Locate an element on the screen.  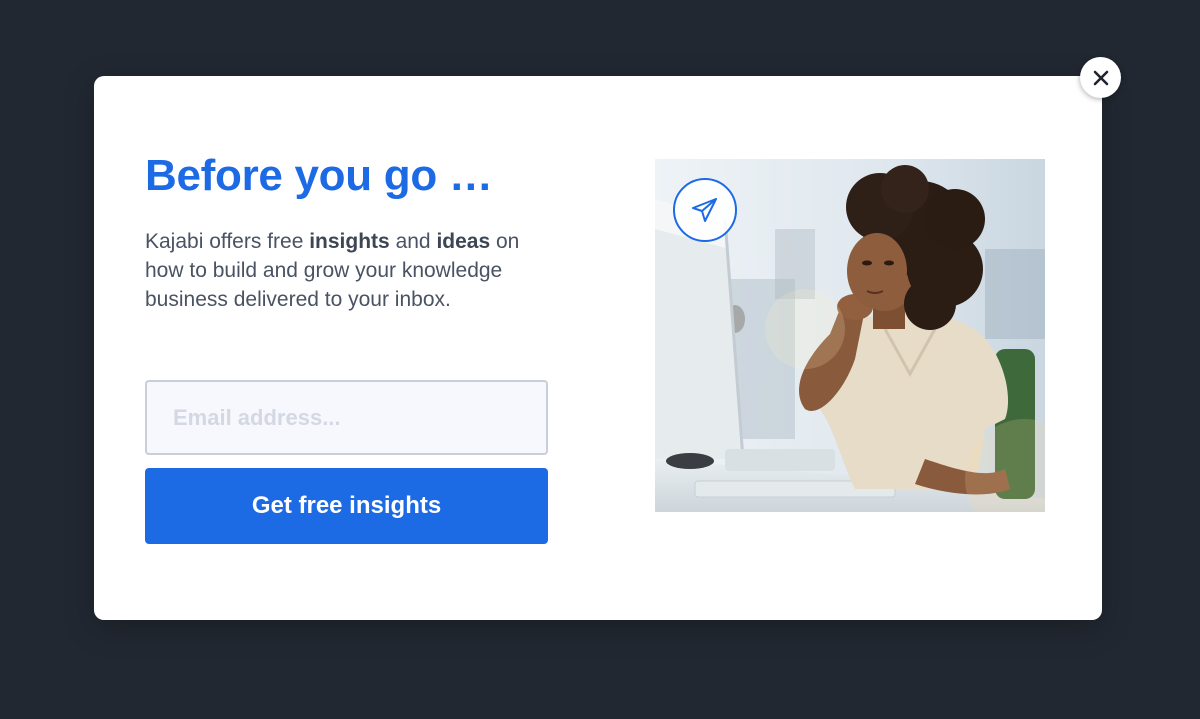
paper-plane-icon is located at coordinates (704, 210).